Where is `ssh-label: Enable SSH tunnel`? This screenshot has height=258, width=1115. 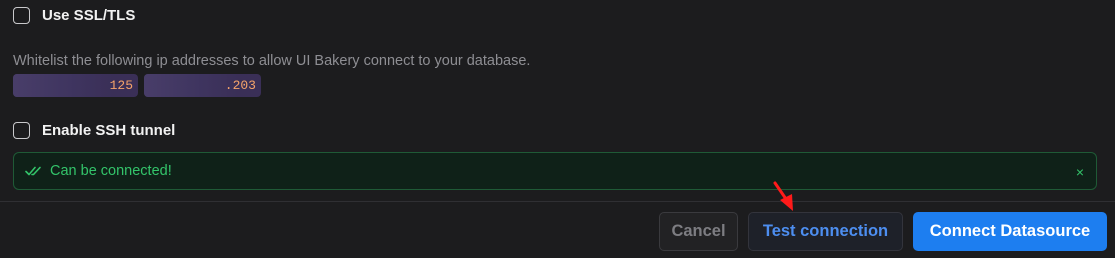 ssh-label: Enable SSH tunnel is located at coordinates (108, 130).